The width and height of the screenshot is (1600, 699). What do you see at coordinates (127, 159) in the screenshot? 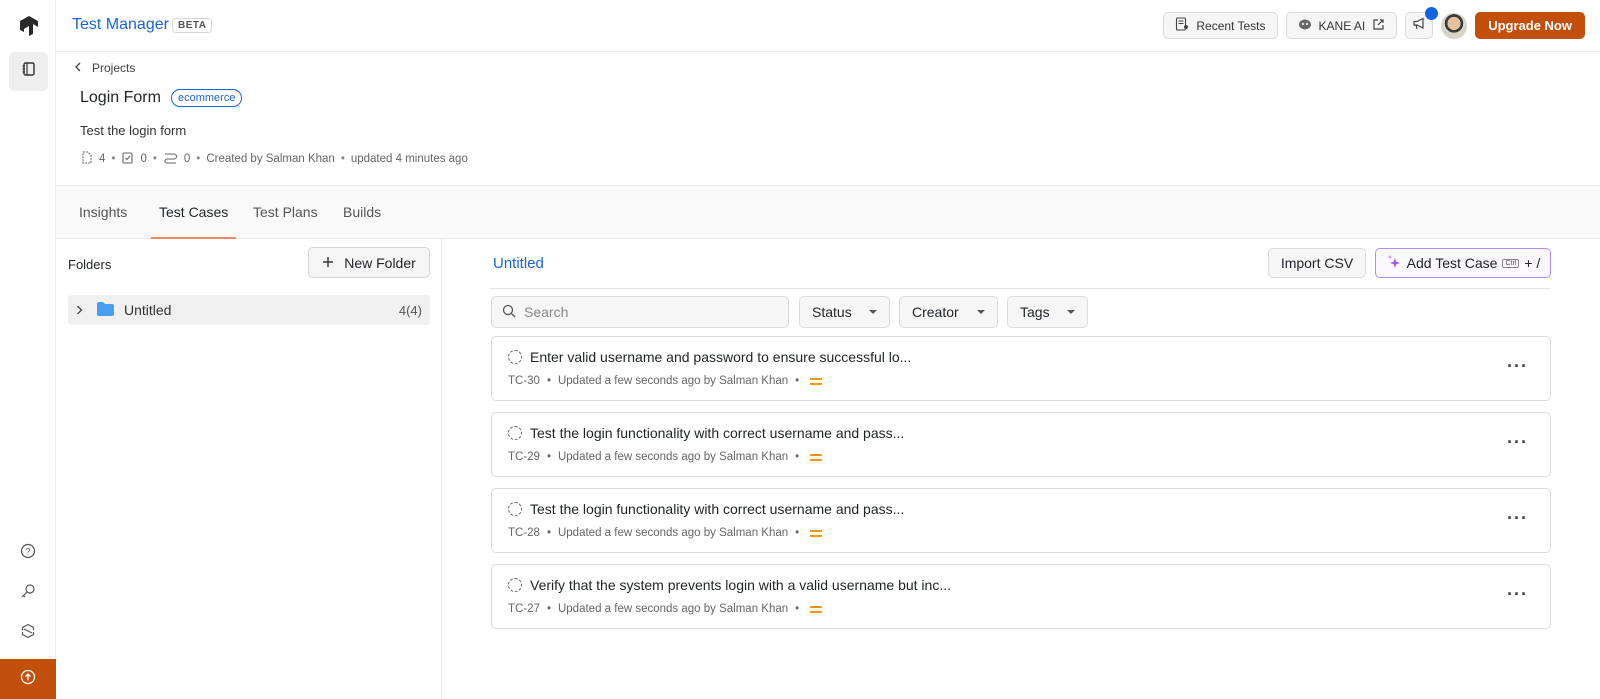
I see `test-plans-count-icon` at bounding box center [127, 159].